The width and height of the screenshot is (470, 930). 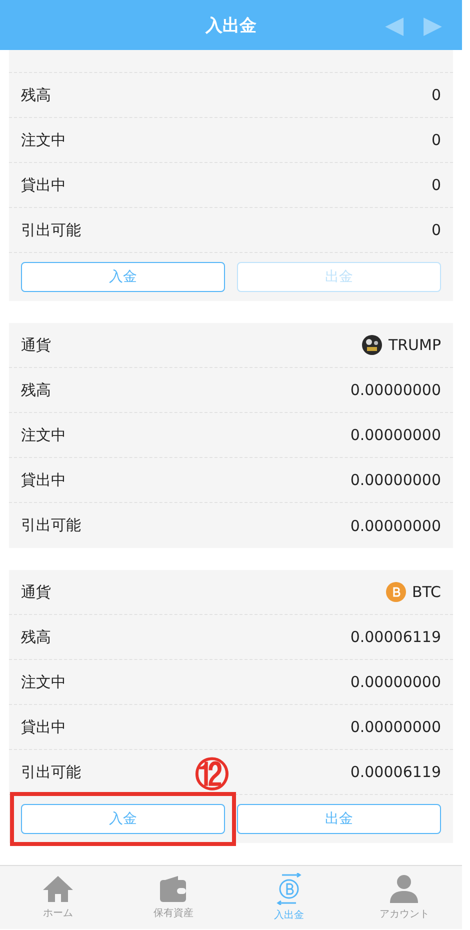 What do you see at coordinates (231, 25) in the screenshot?
I see `page-title: 入出金` at bounding box center [231, 25].